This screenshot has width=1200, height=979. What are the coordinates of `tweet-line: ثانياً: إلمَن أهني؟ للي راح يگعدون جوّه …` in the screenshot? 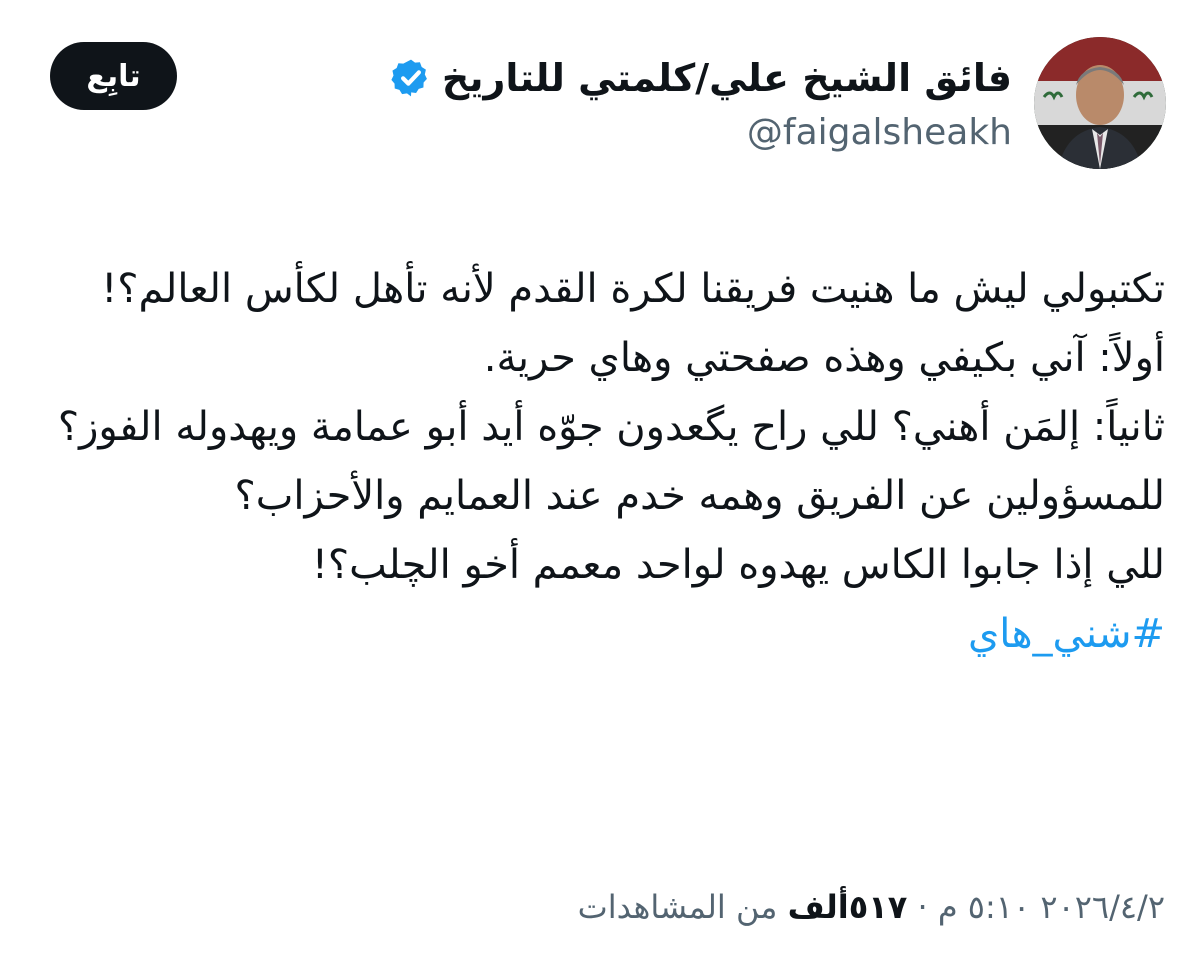 It's located at (611, 427).